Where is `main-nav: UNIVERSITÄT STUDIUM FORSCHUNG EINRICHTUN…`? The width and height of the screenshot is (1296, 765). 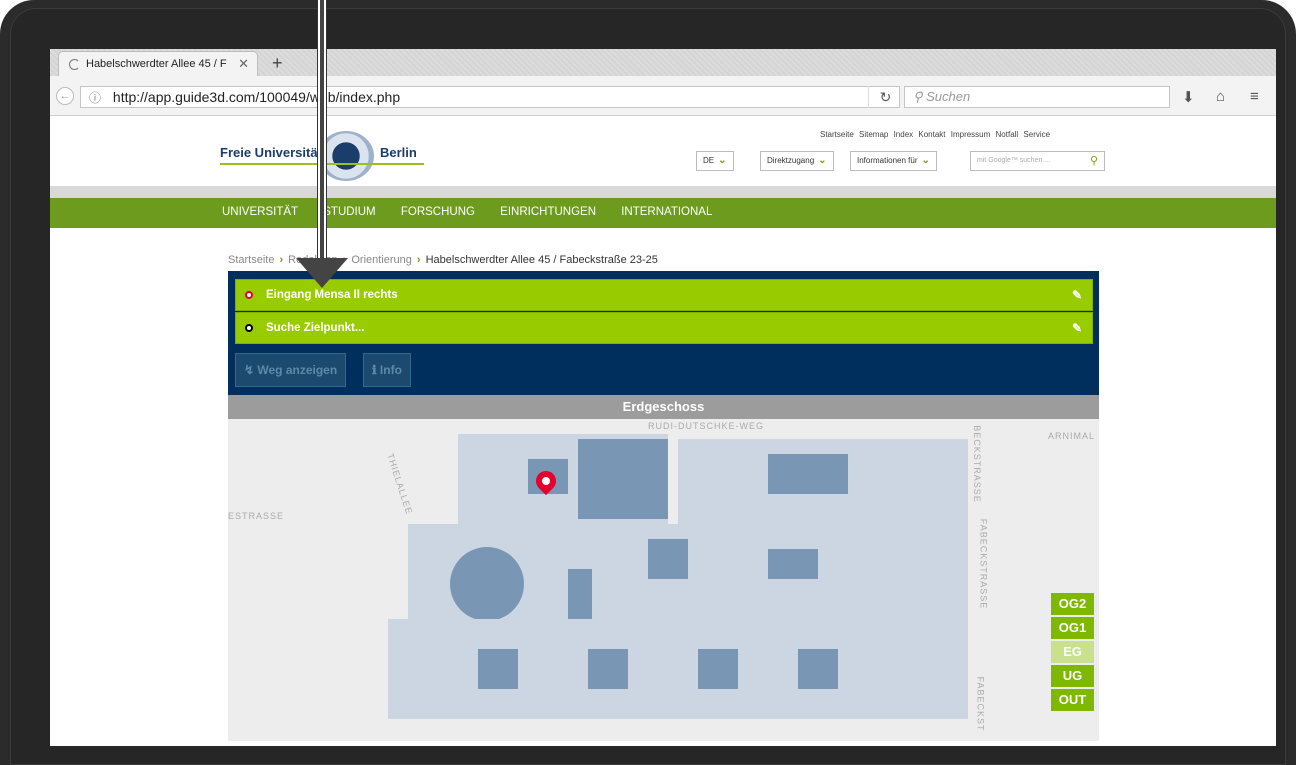
main-nav: UNIVERSITÄT STUDIUM FORSCHUNG EINRICHTUN… is located at coordinates (478, 212).